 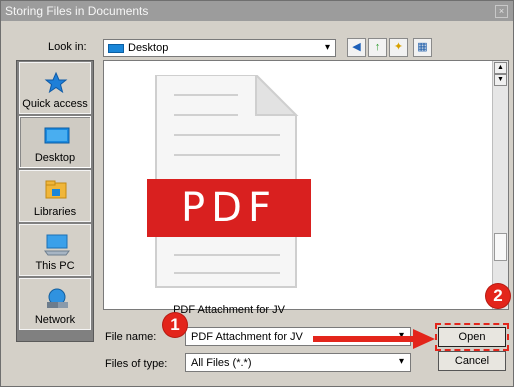 What do you see at coordinates (175, 325) in the screenshot?
I see `step-1-badge: 1` at bounding box center [175, 325].